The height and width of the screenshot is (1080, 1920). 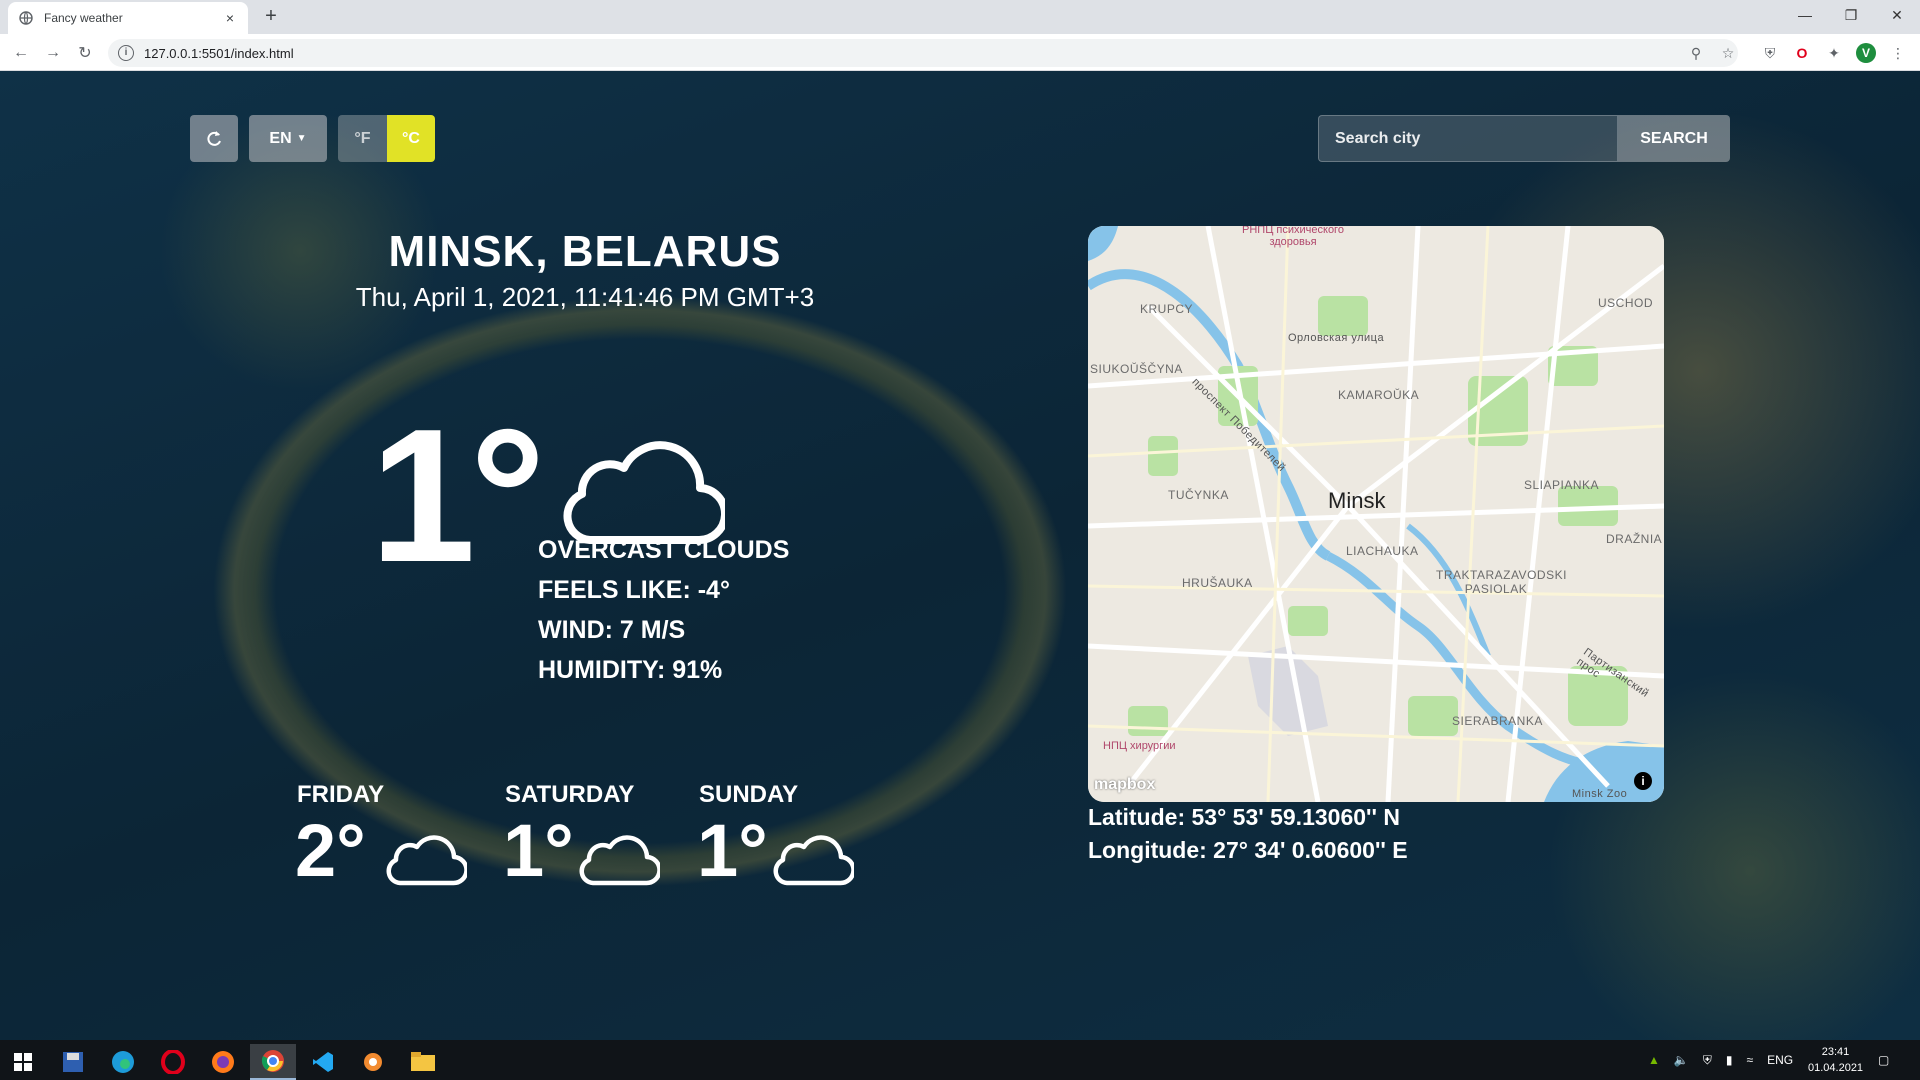 I want to click on zoom-icon: ⚲, so click(x=1696, y=53).